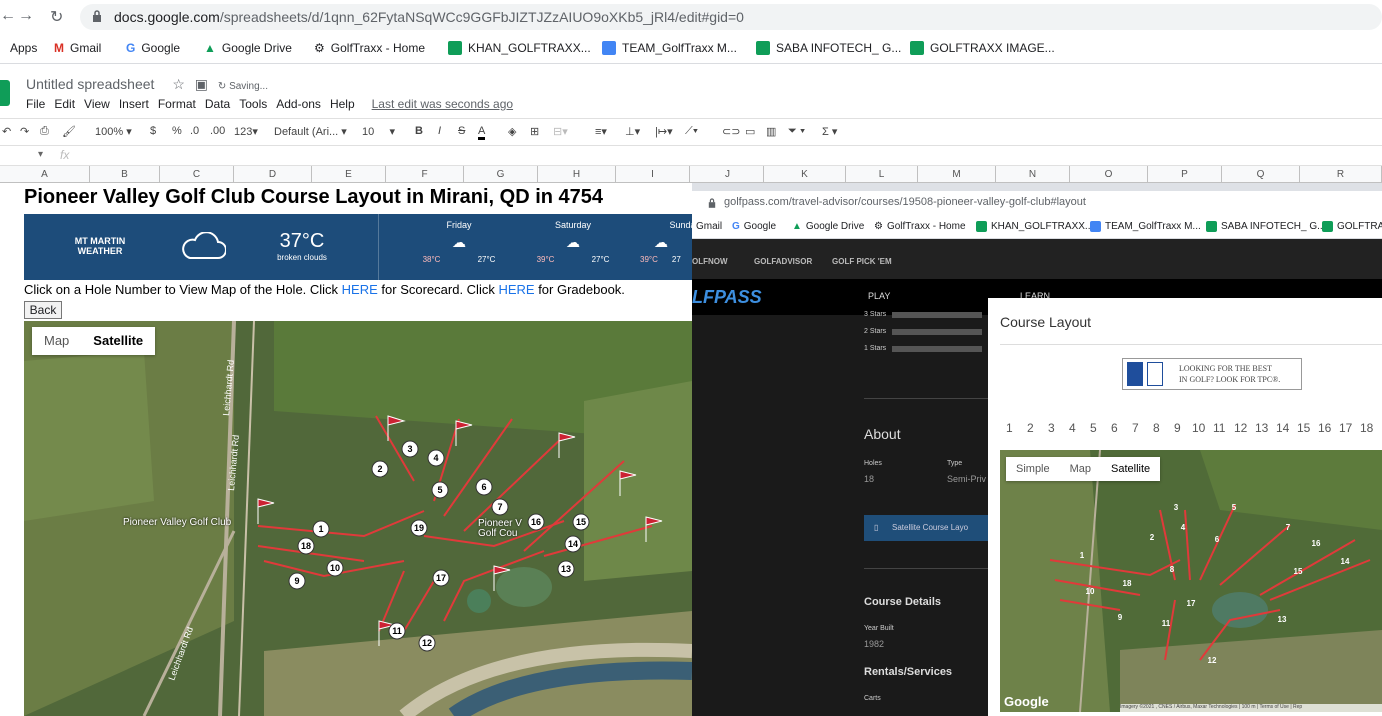  What do you see at coordinates (1109, 174) in the screenshot?
I see `column-header: O` at bounding box center [1109, 174].